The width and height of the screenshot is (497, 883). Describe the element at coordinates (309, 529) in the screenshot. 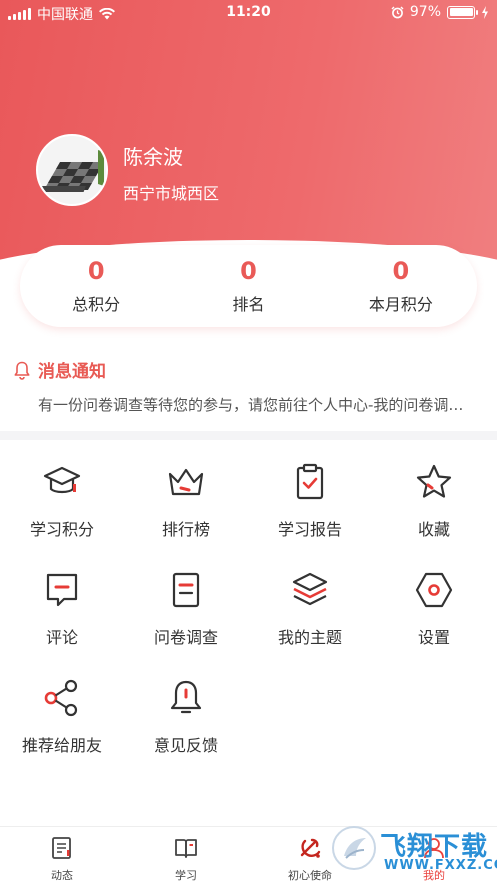

I see `menu-label: 学习报告` at that location.